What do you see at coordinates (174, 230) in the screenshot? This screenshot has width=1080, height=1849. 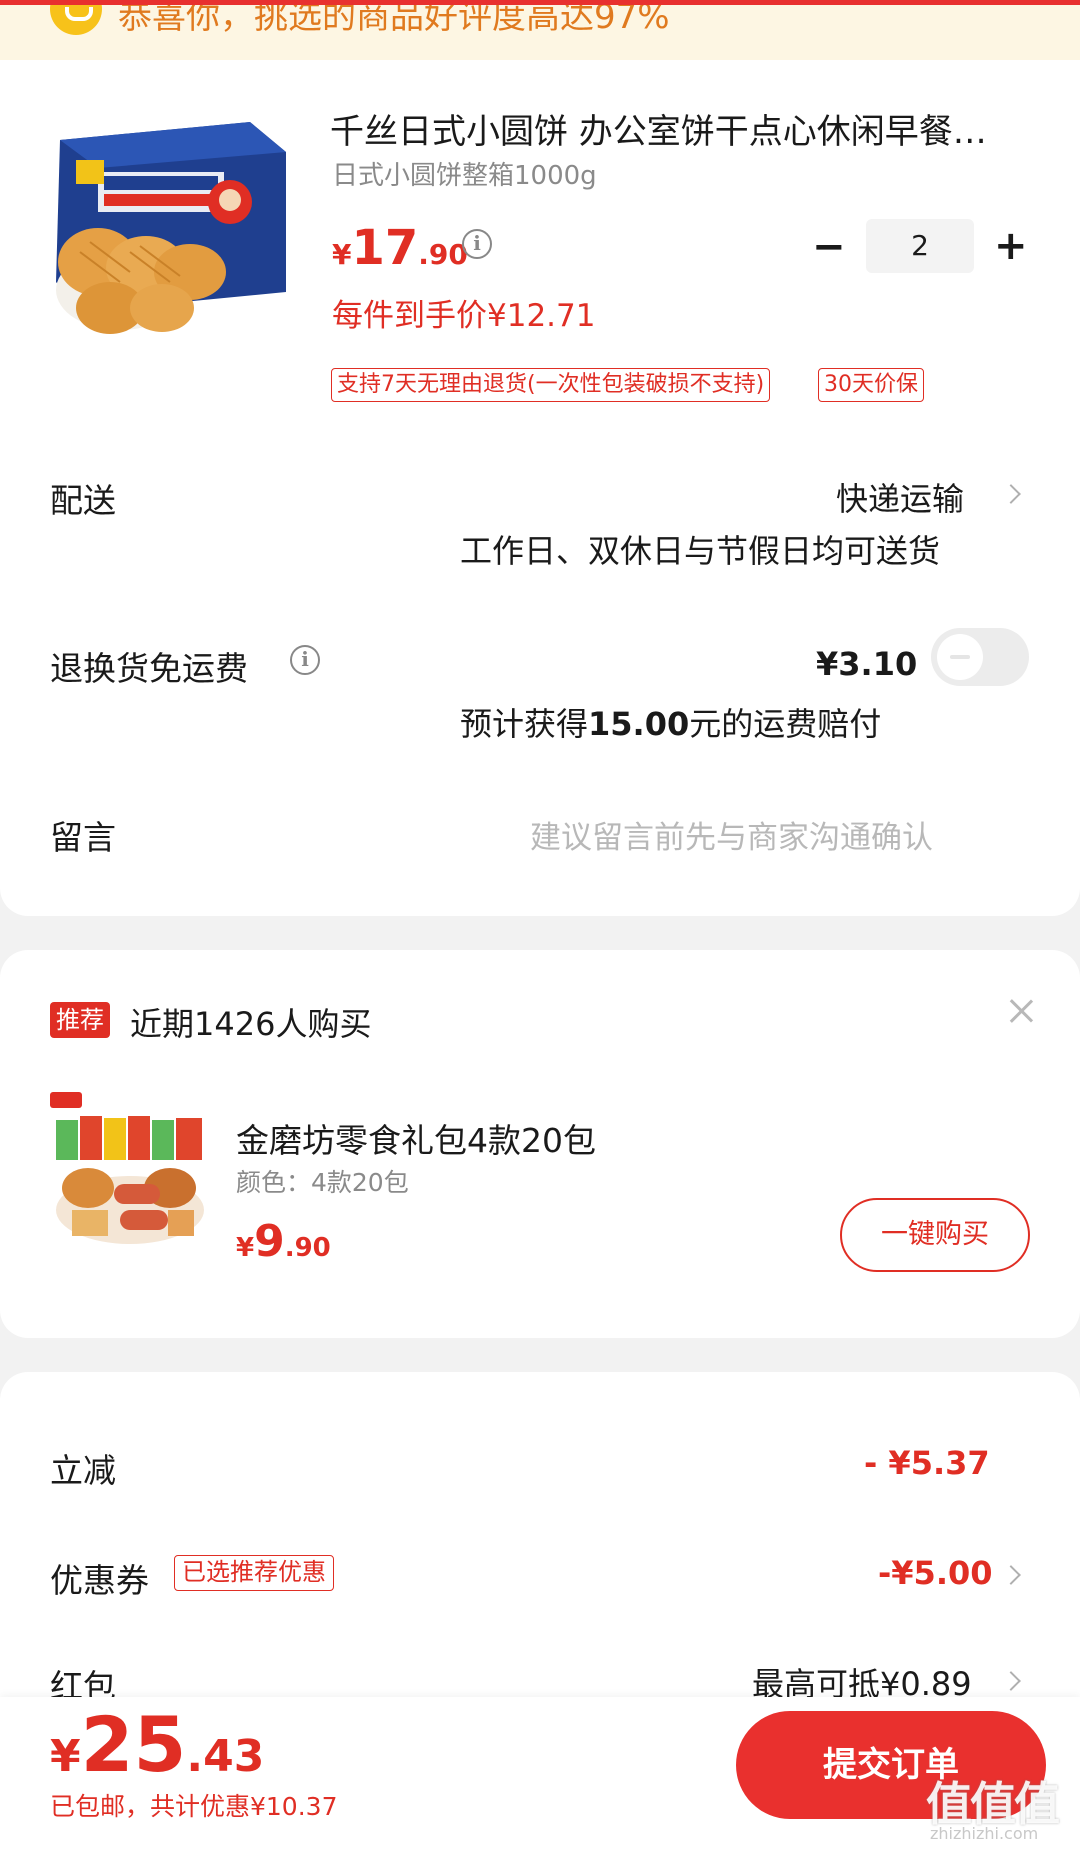 I see `product-image` at bounding box center [174, 230].